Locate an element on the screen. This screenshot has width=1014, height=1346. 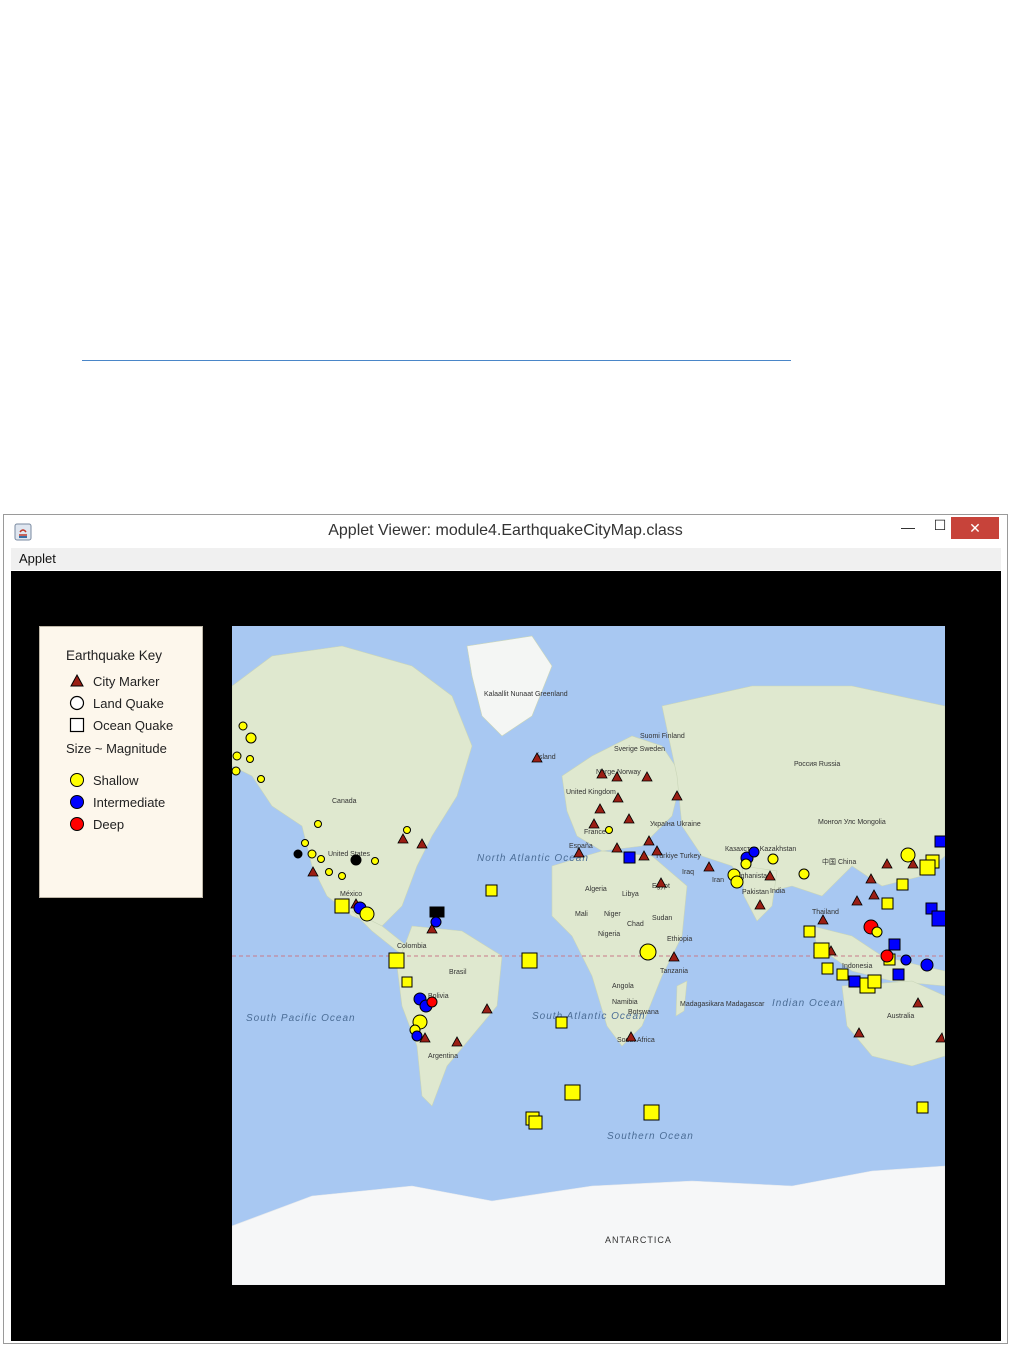
label-mongolia: Монгол Улс Mongolia is located at coordinates (852, 822).